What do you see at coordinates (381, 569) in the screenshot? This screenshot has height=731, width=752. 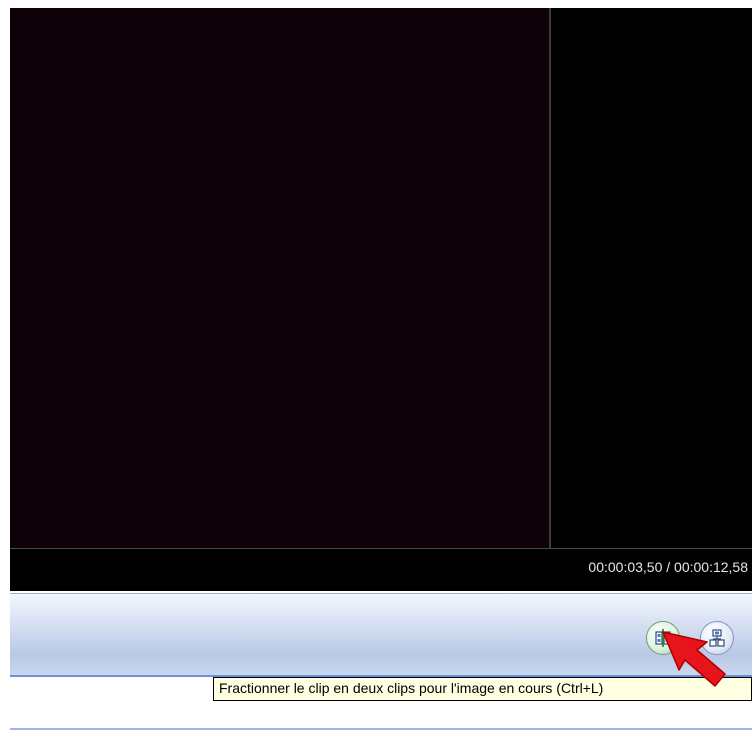 I see `time-bar: 00:00:03,50 / 00:00:12,58` at bounding box center [381, 569].